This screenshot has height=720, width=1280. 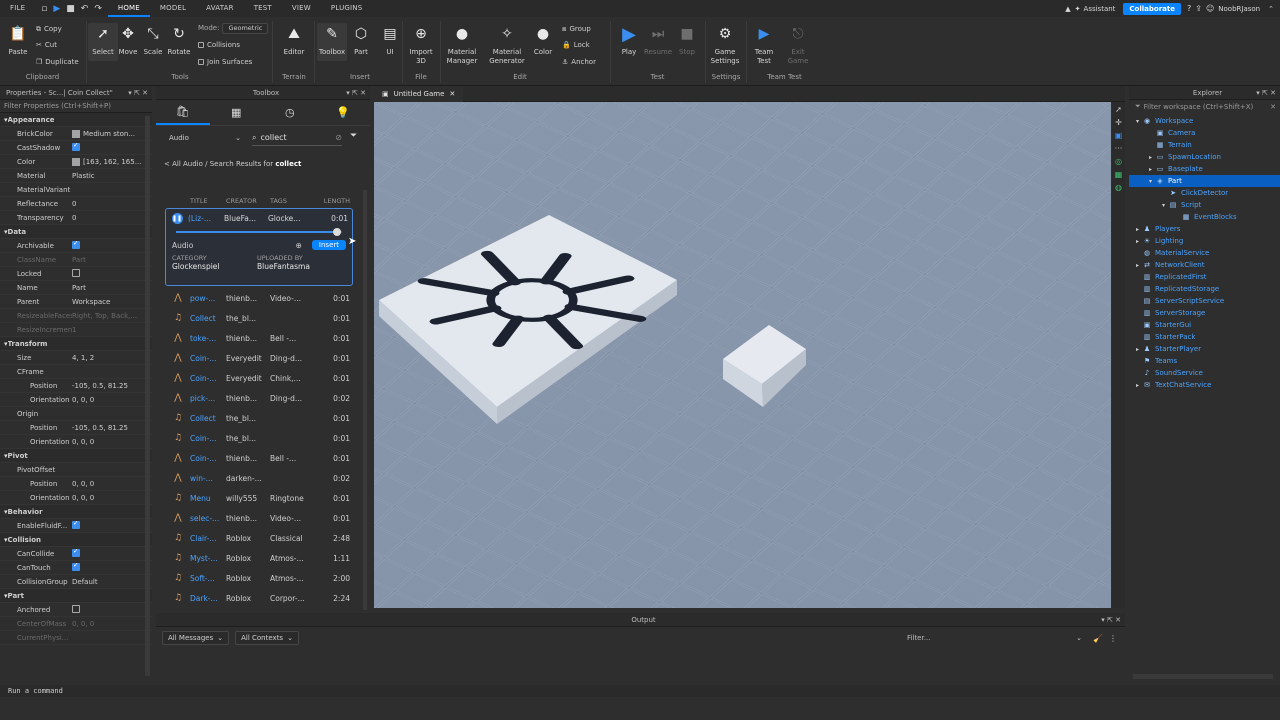 I want to click on uploaded-by-value: BlueFantasma, so click(x=283, y=266).